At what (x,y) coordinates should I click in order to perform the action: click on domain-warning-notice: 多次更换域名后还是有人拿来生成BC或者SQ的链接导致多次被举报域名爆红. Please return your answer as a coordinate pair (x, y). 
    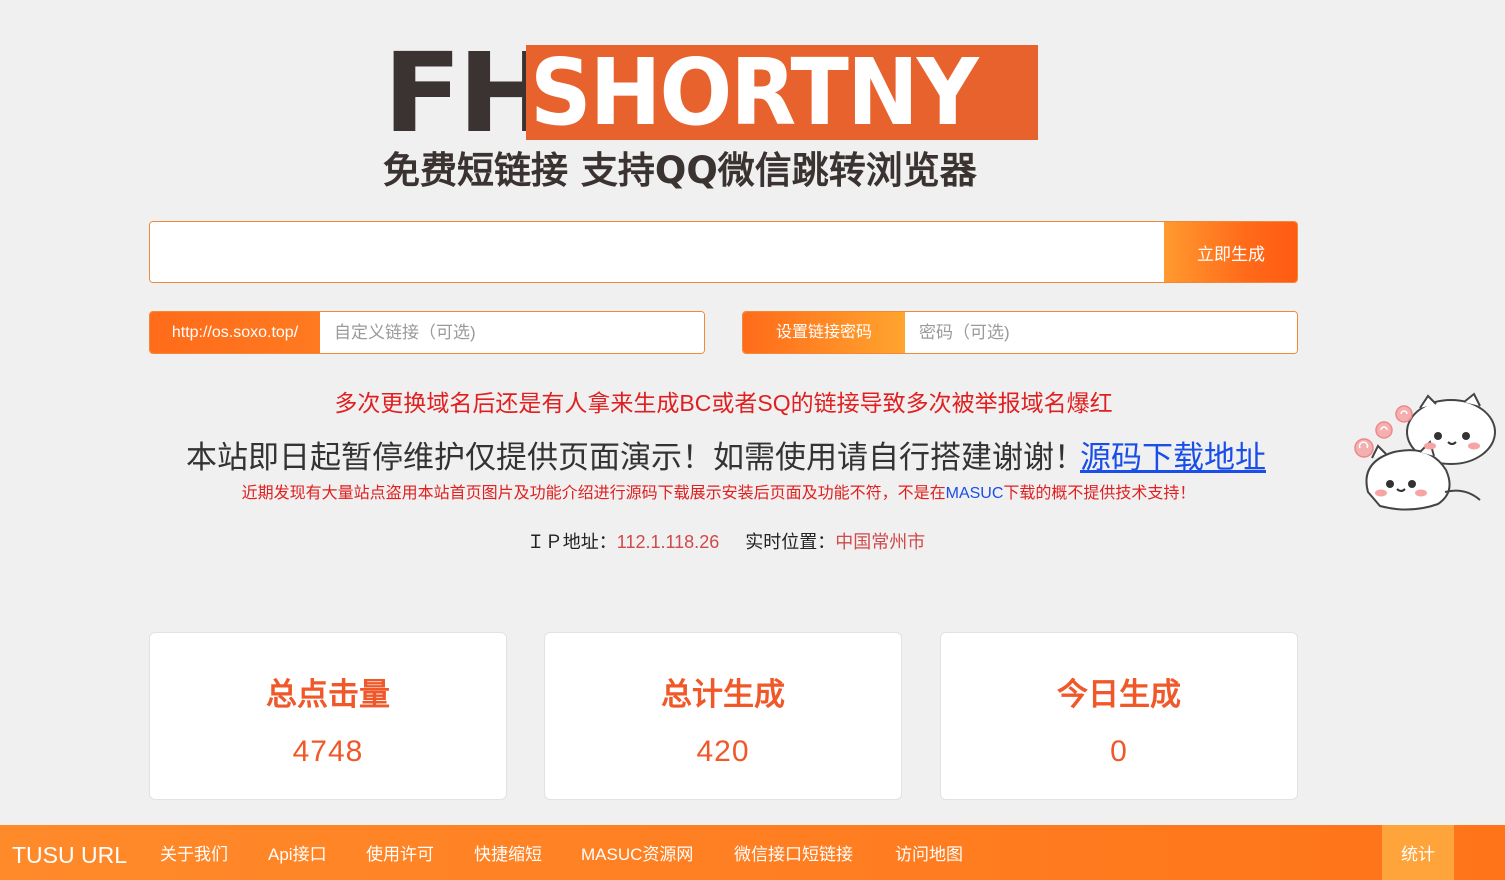
    Looking at the image, I should click on (723, 403).